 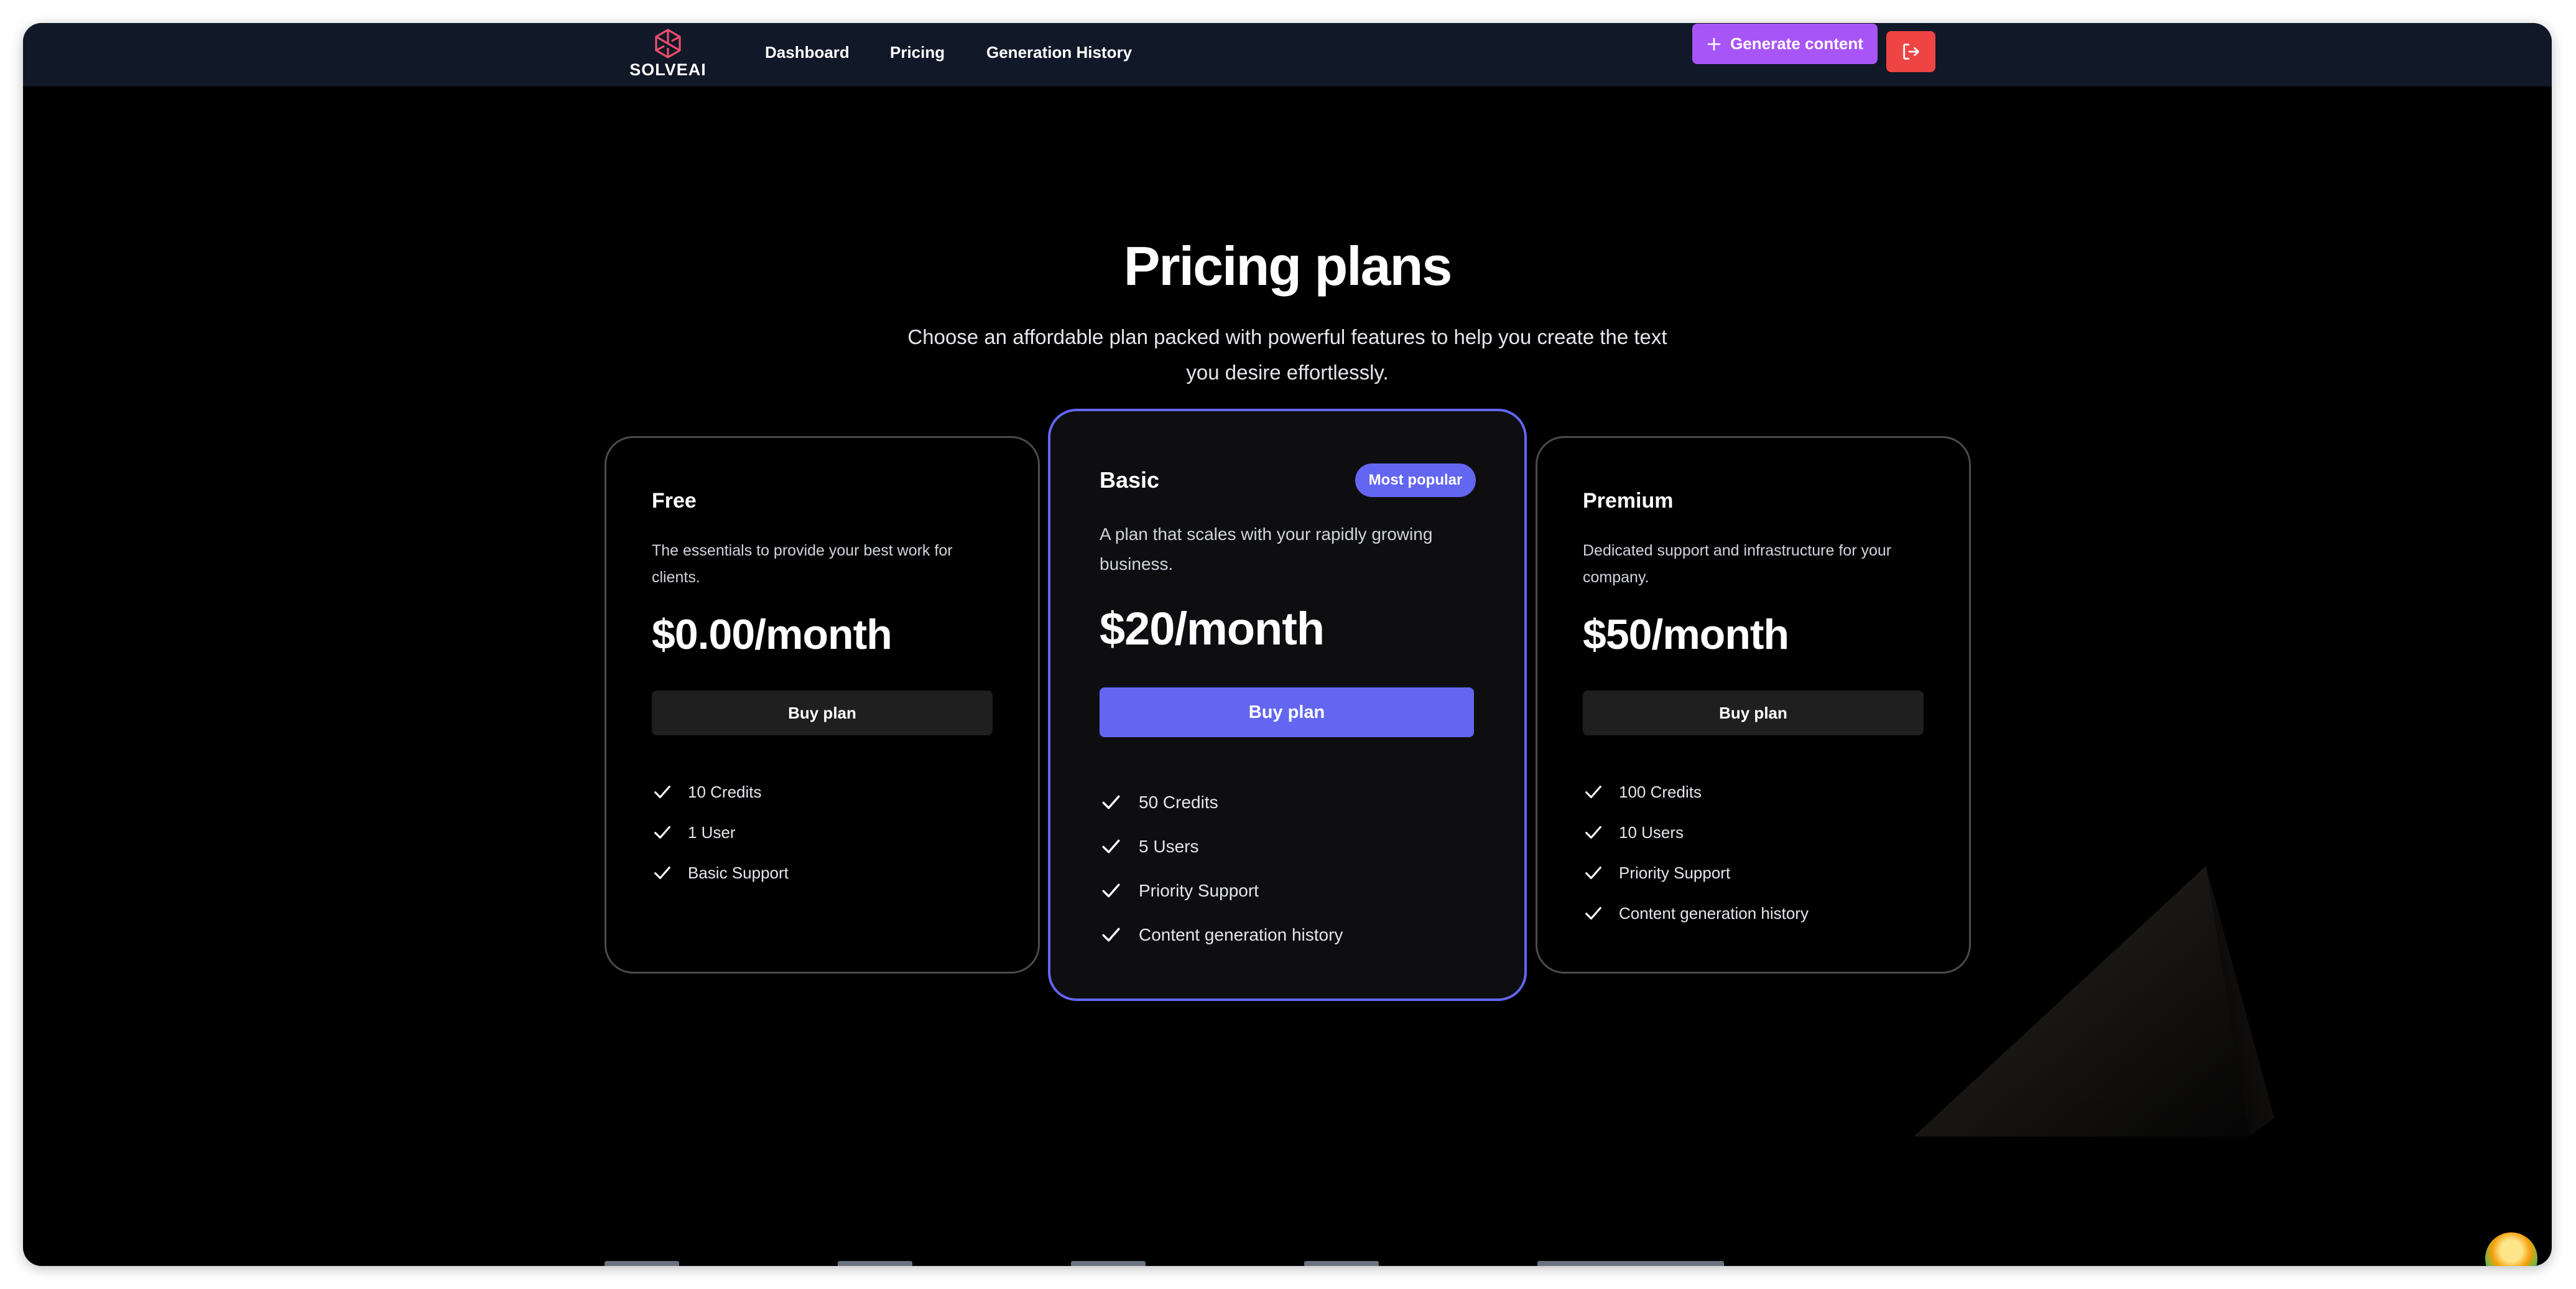 What do you see at coordinates (1686, 634) in the screenshot?
I see `plan-price: $50/month` at bounding box center [1686, 634].